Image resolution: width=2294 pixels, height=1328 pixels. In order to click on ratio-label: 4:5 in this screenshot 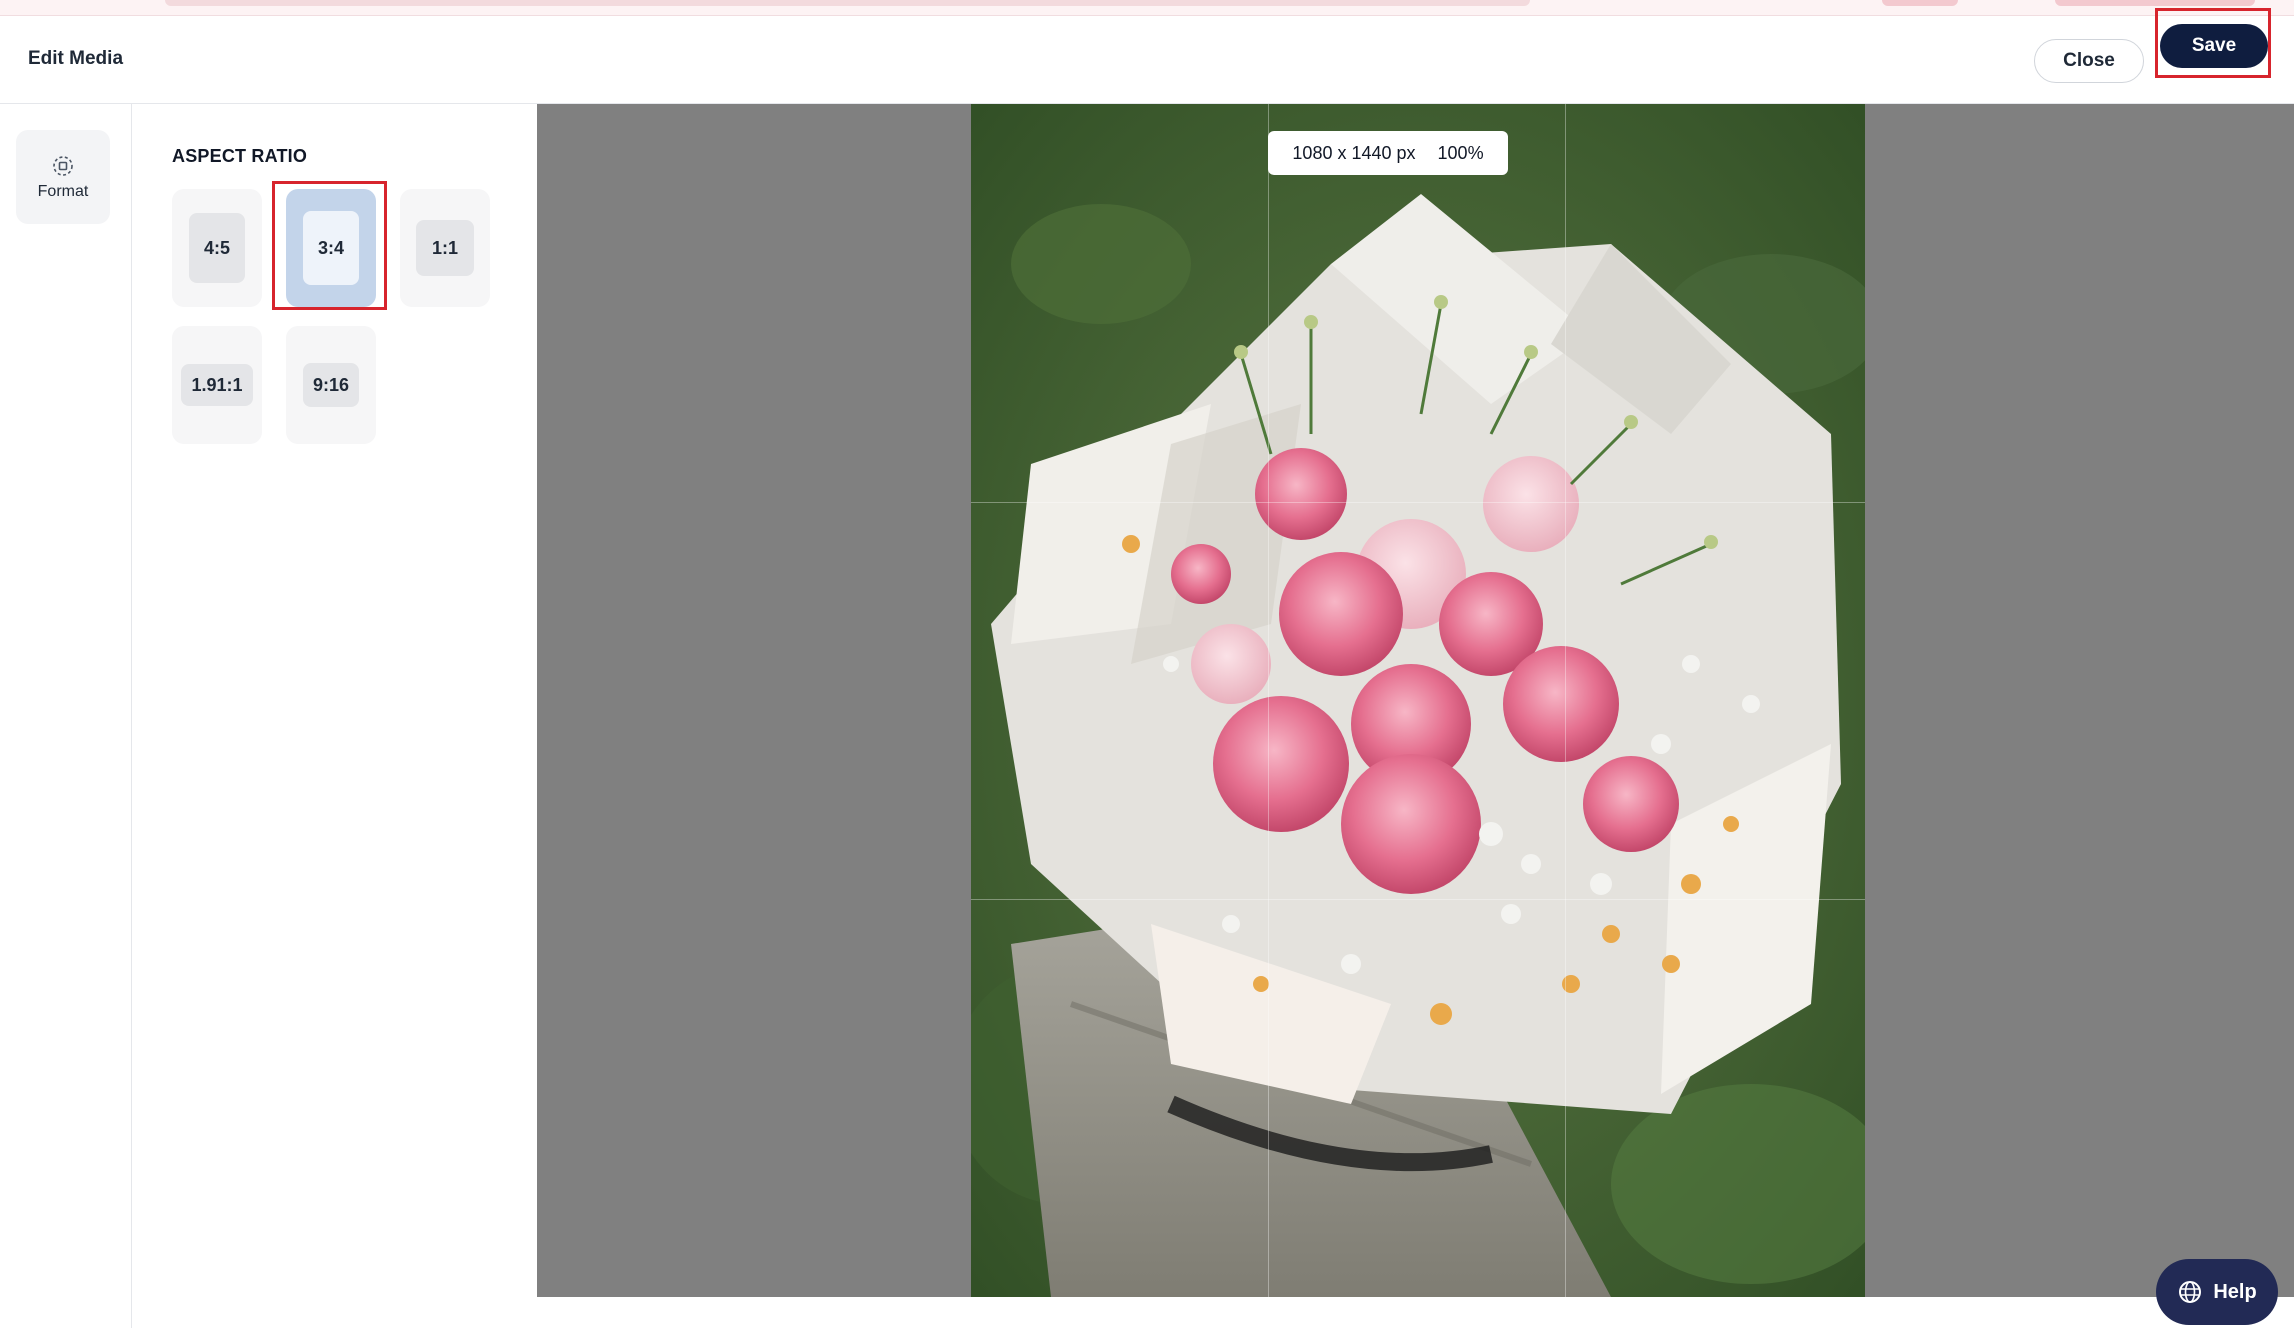, I will do `click(217, 248)`.